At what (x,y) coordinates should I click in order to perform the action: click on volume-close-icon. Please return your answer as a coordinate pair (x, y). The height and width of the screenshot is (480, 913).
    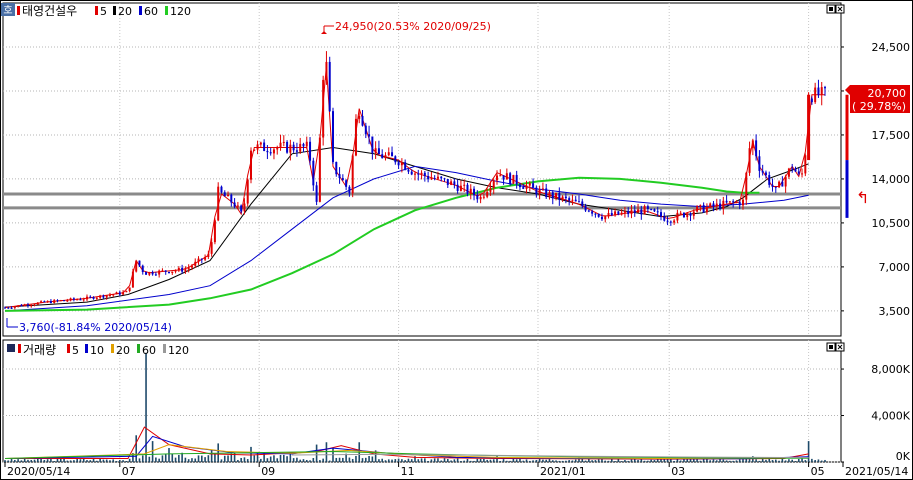
    Looking at the image, I should click on (840, 347).